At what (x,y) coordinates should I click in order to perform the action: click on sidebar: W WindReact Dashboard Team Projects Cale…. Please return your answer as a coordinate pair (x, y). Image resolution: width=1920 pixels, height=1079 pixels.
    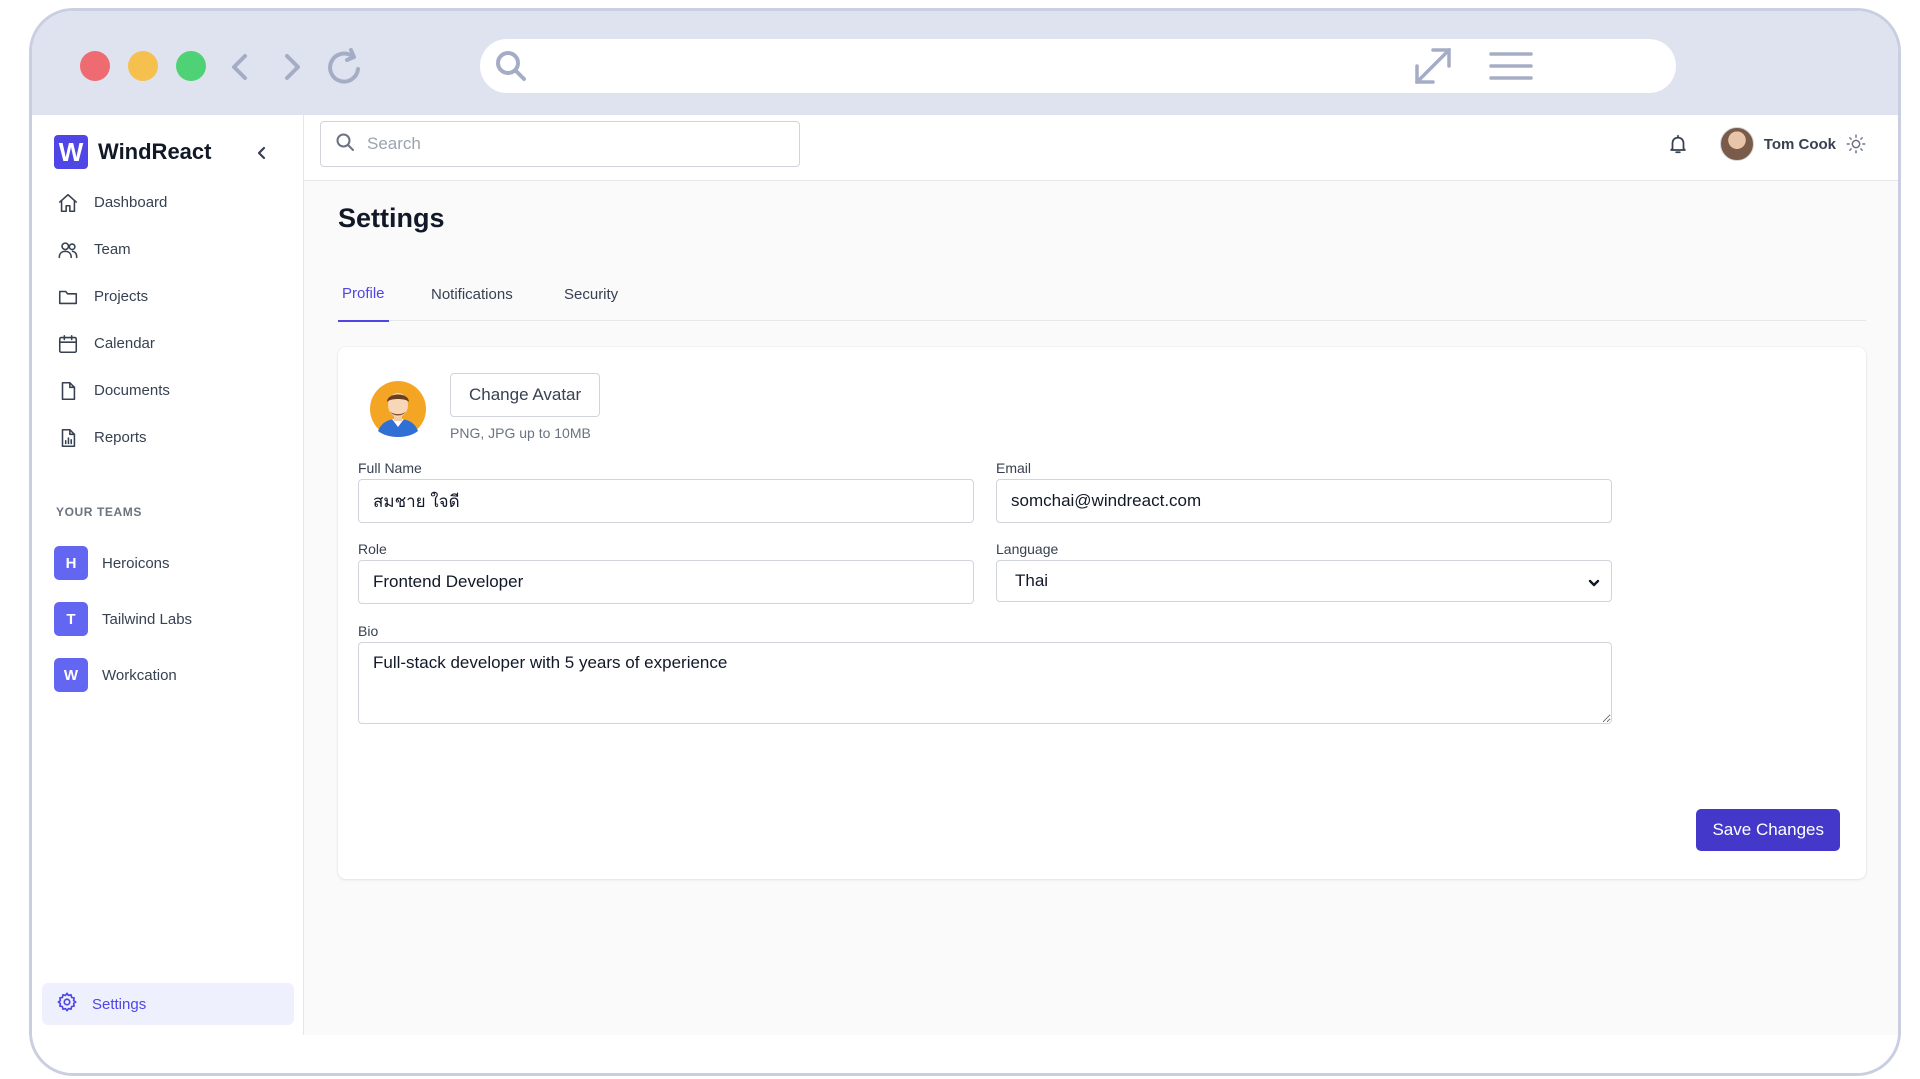
    Looking at the image, I should click on (168, 575).